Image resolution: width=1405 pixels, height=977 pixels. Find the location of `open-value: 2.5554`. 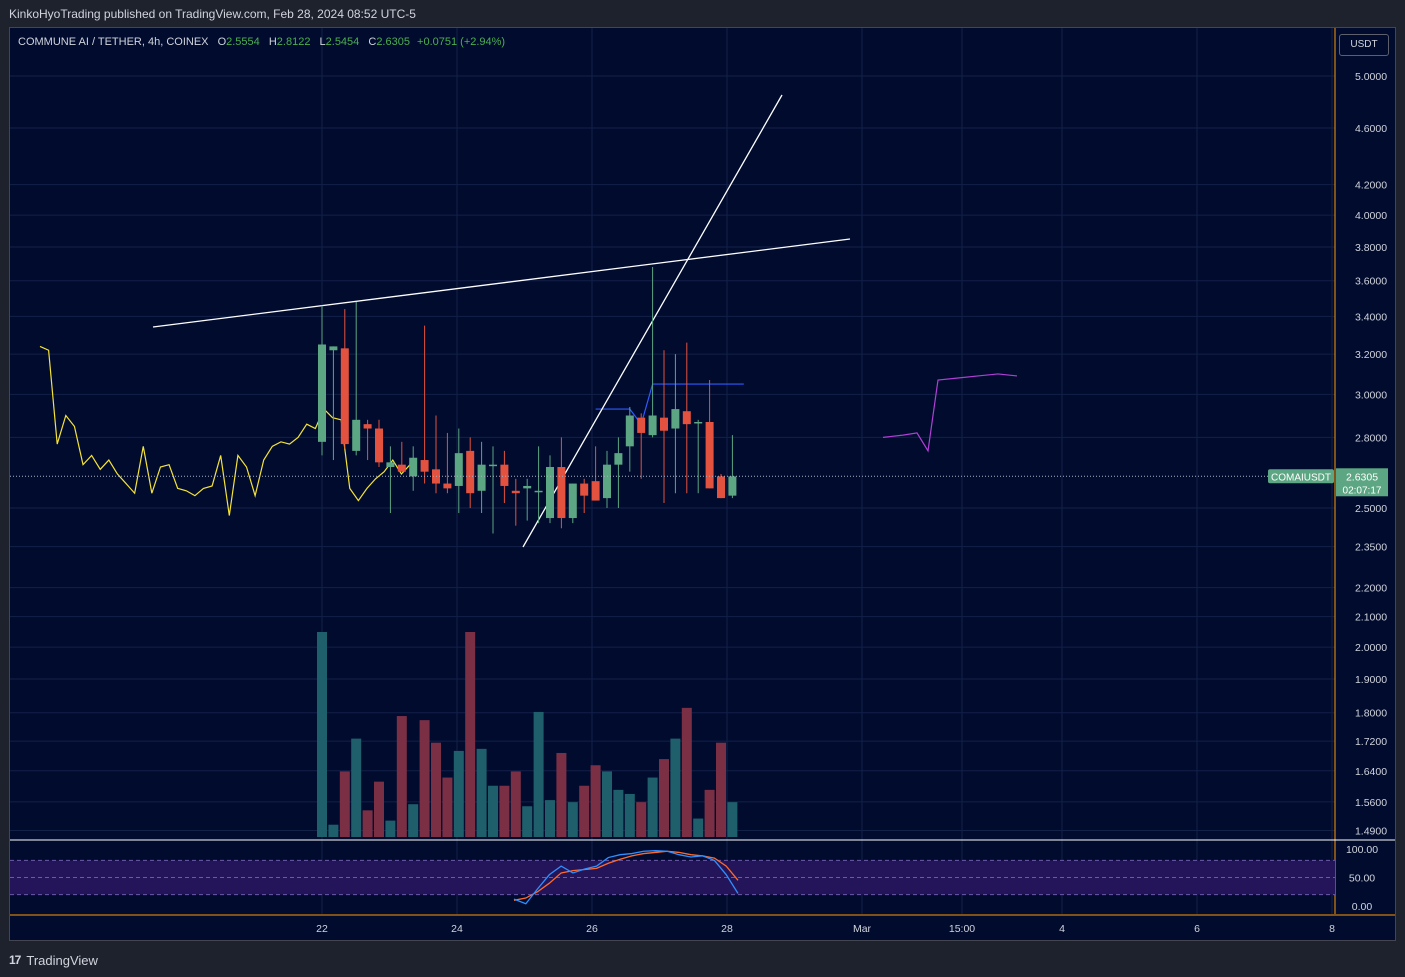

open-value: 2.5554 is located at coordinates (243, 42).